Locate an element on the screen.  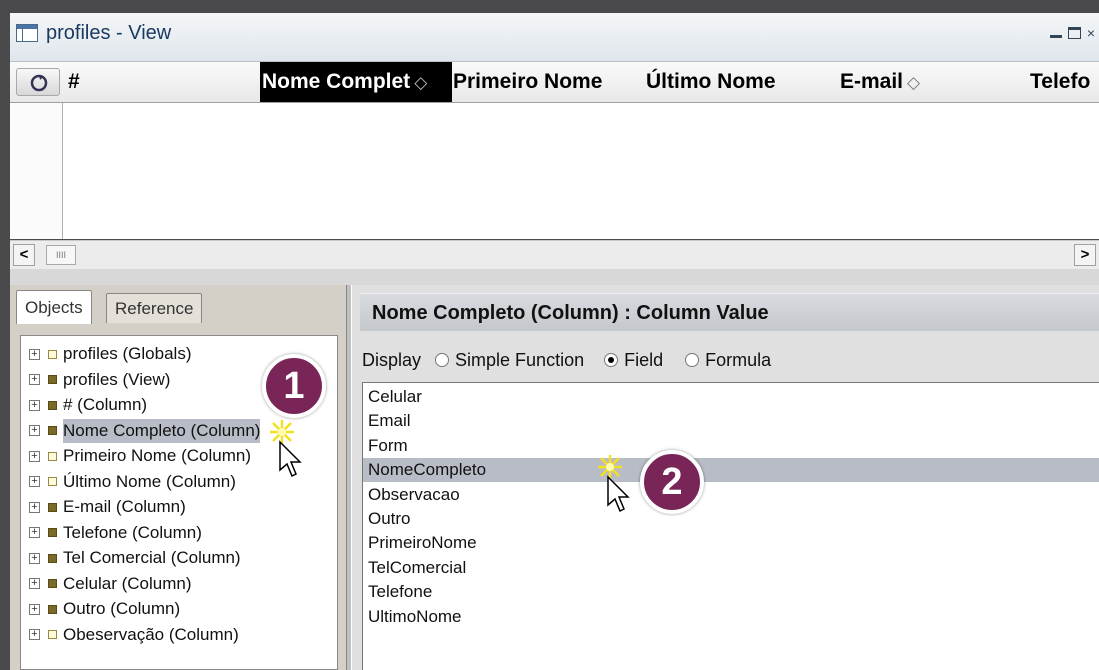
tree-item: + Primeiro Nome (Column) is located at coordinates (140, 456).